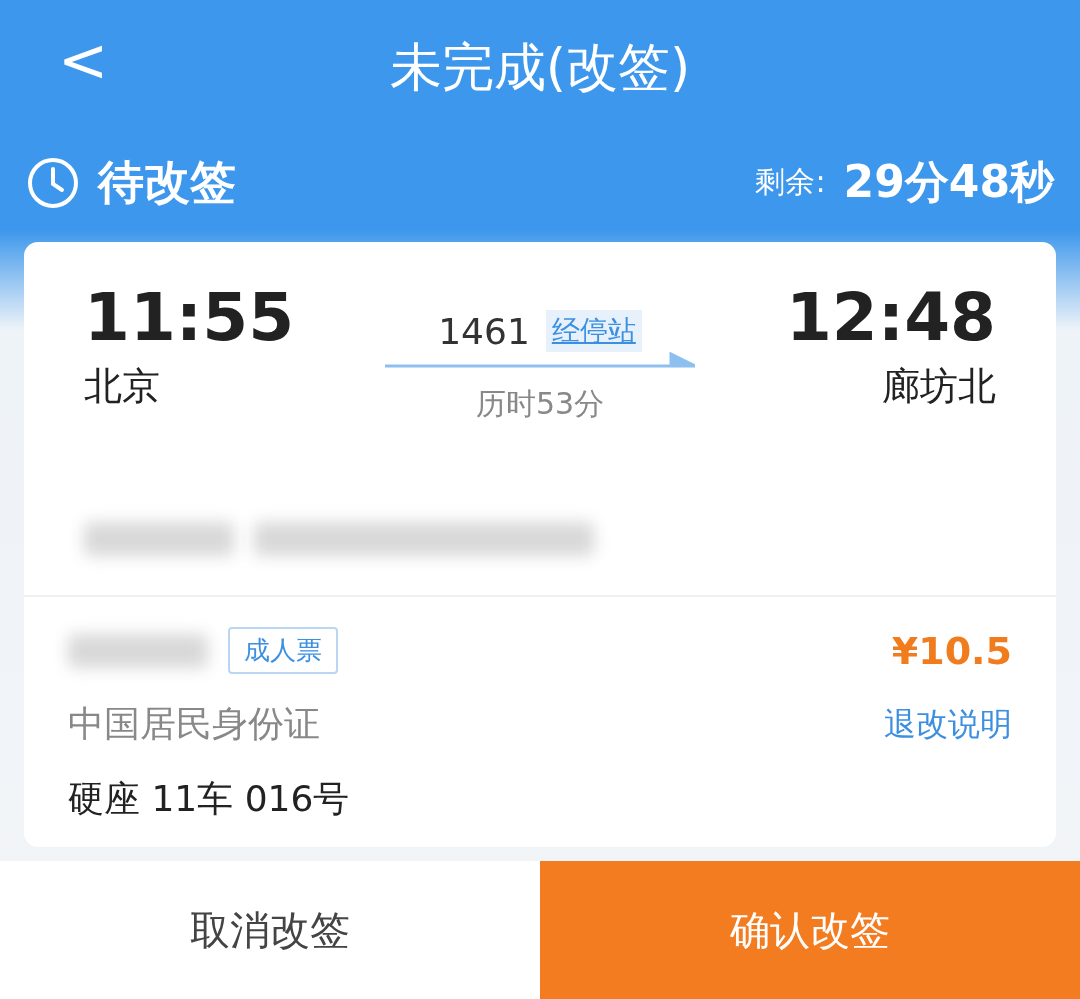  I want to click on remaining-time: 29分48秒, so click(948, 182).